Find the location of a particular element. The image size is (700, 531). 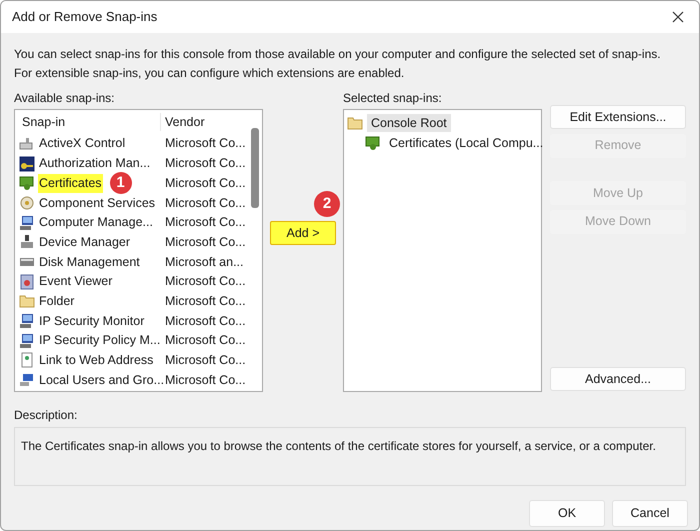

snap-in-name: IP Security Monitor is located at coordinates (92, 321).